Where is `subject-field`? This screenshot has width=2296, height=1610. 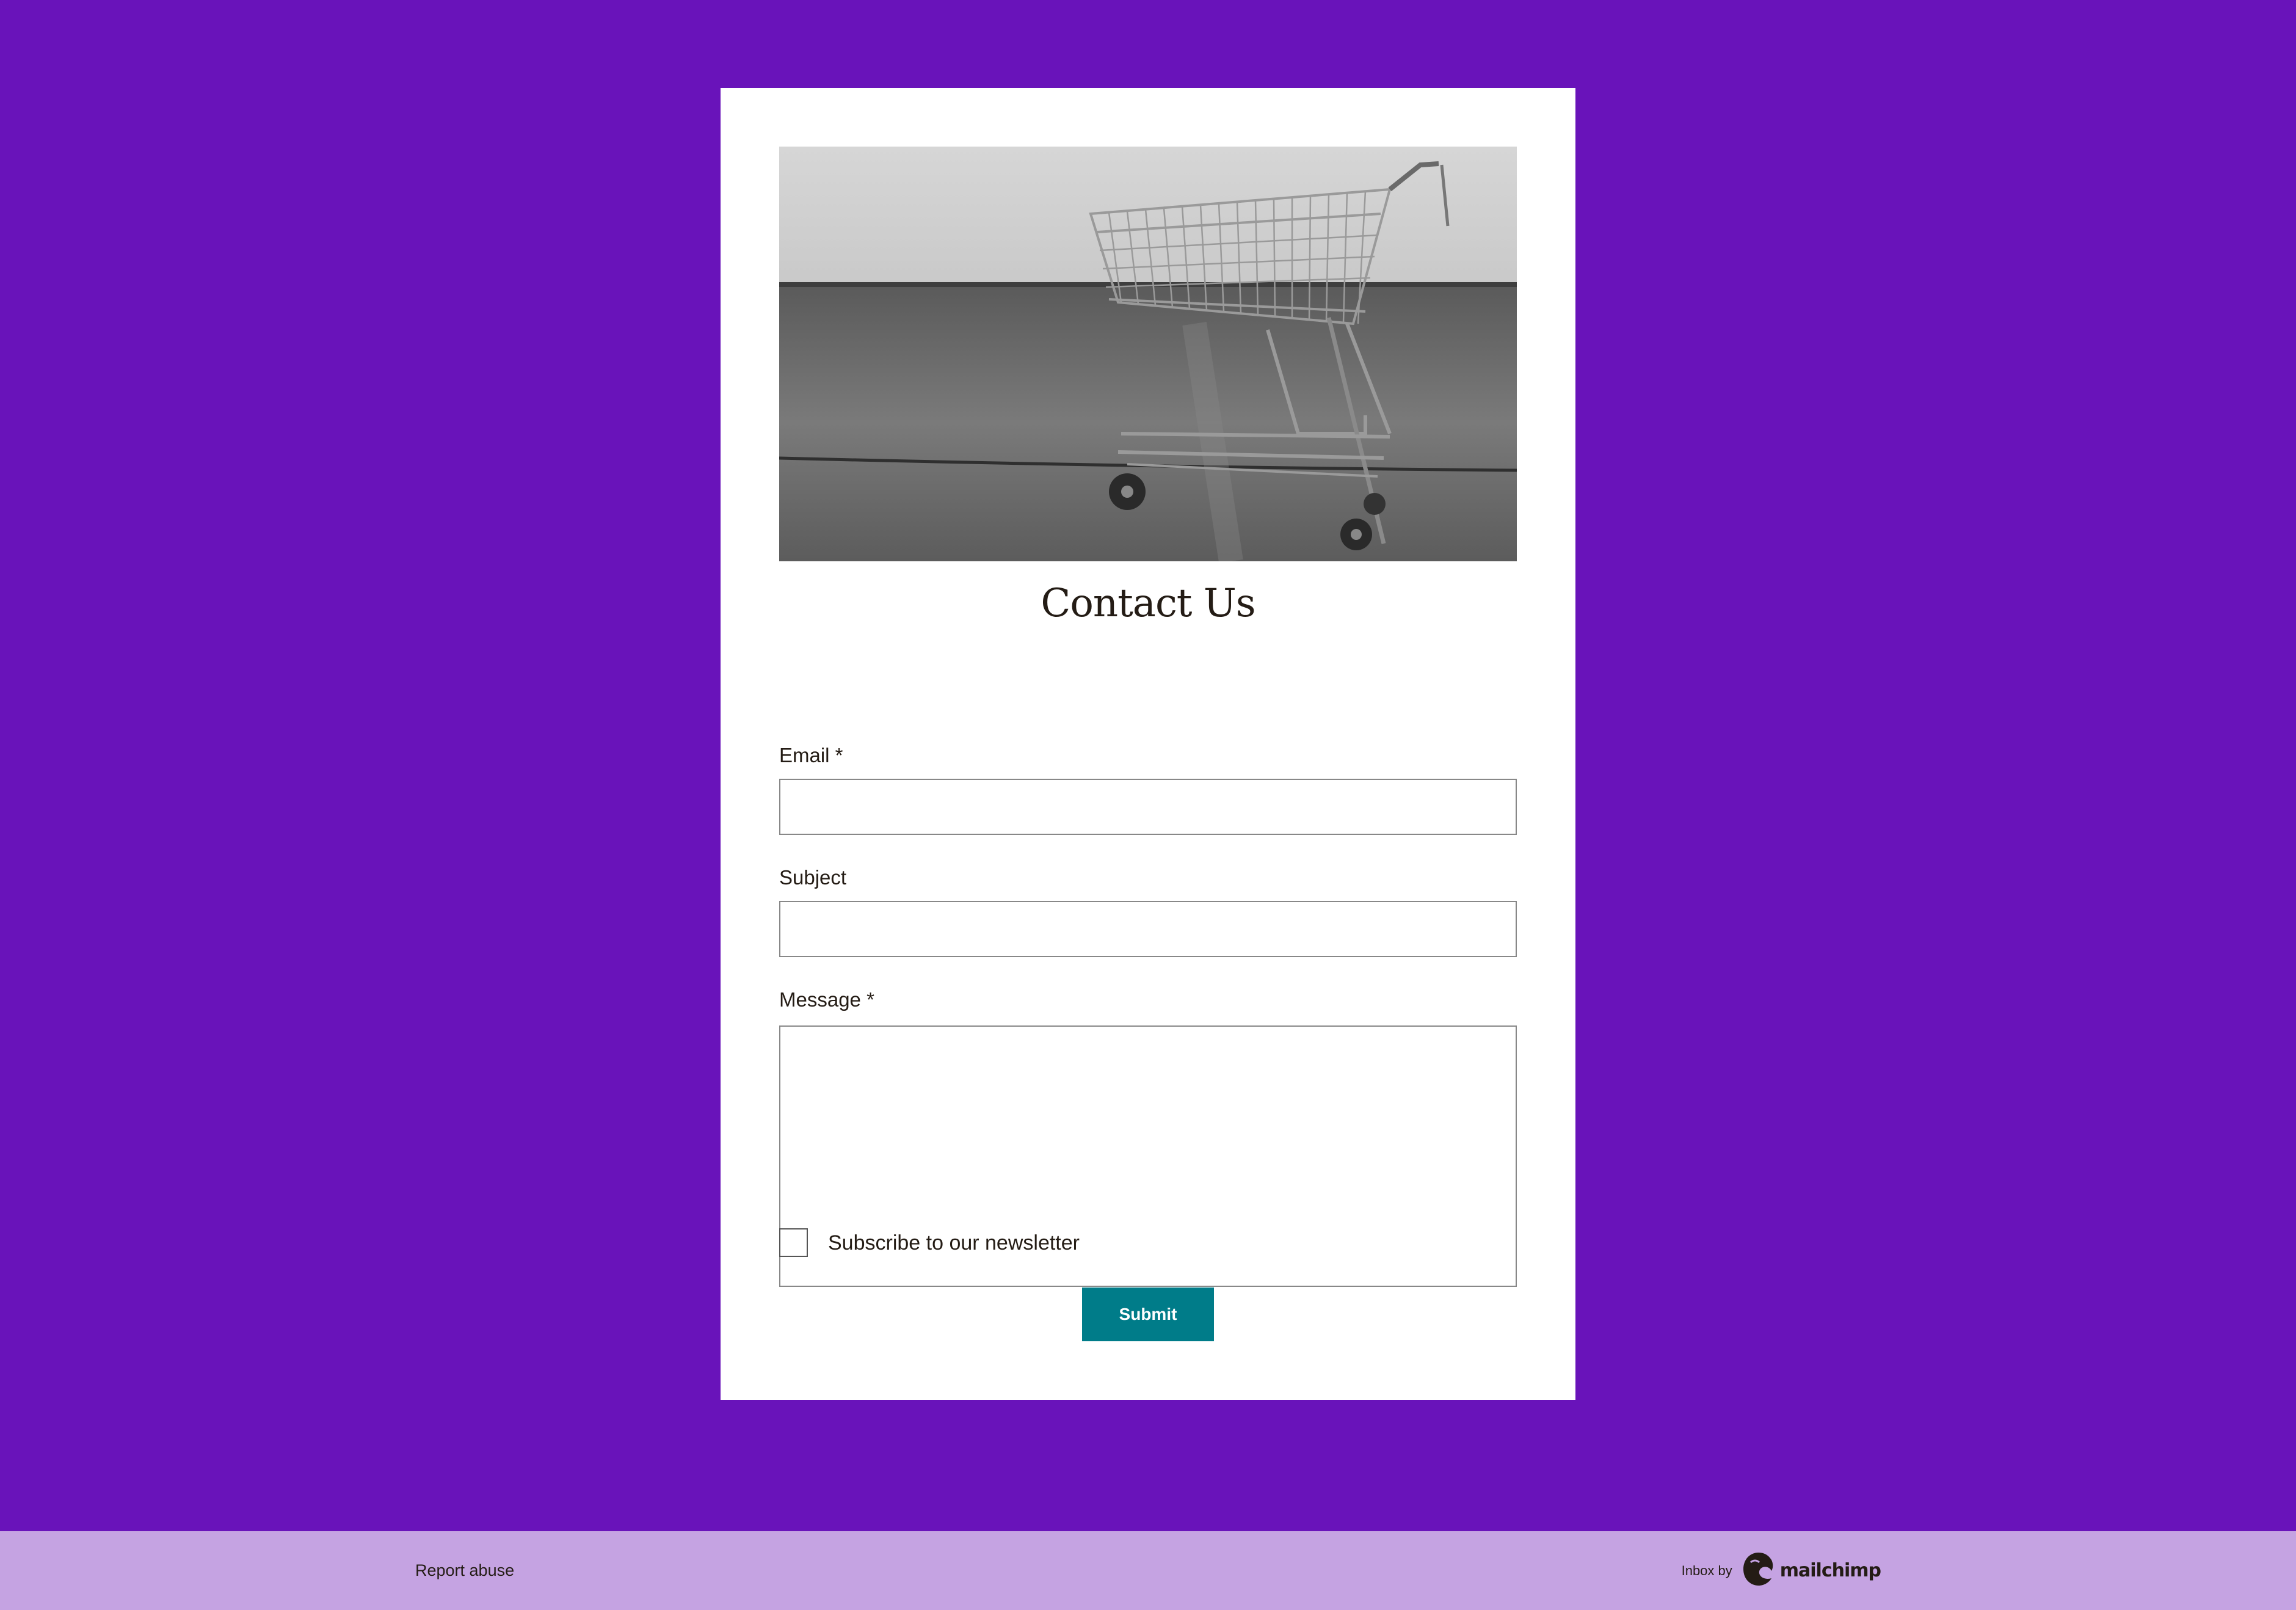
subject-field is located at coordinates (1148, 929).